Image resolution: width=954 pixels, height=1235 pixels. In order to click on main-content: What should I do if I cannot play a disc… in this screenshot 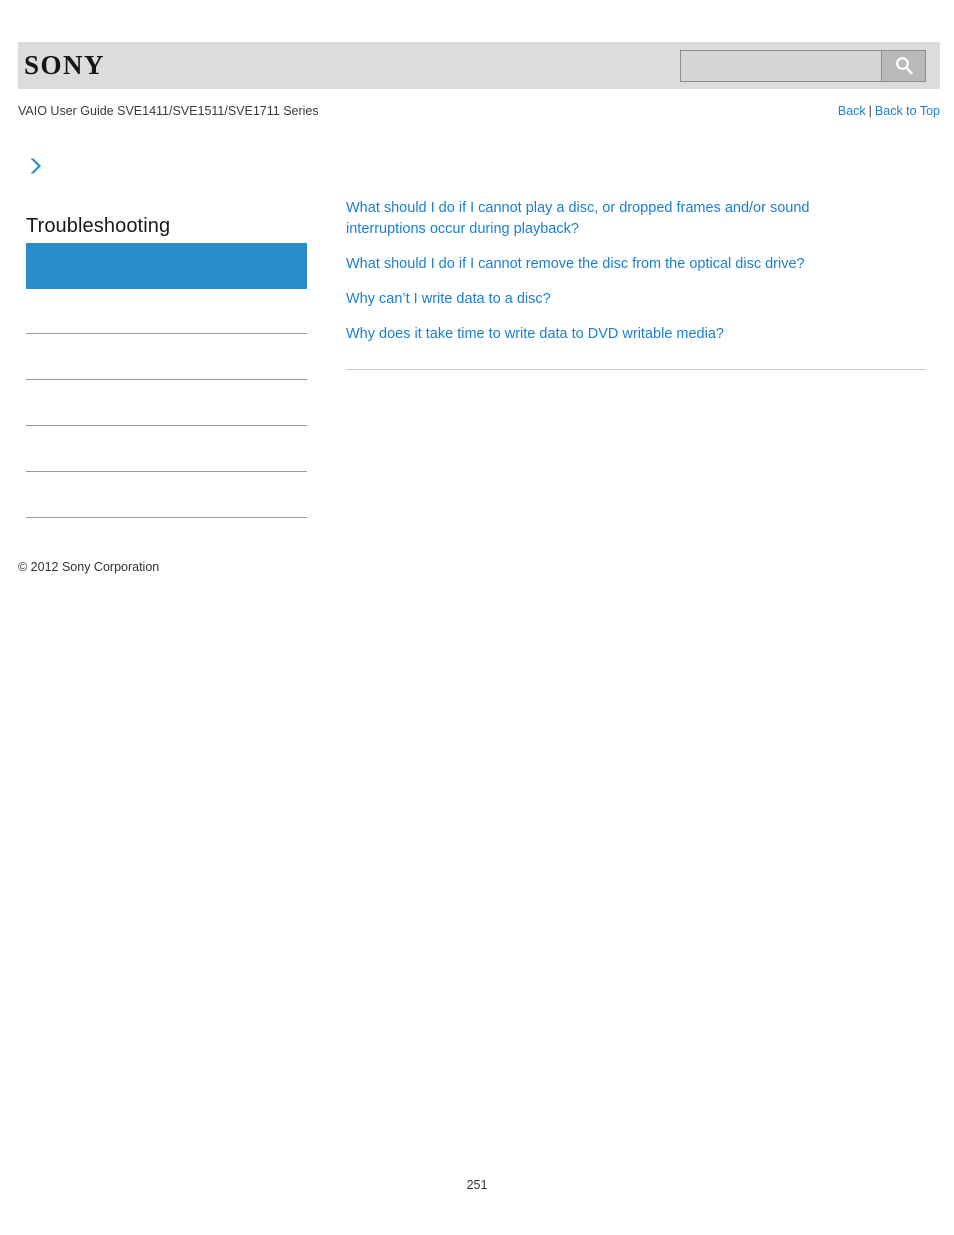, I will do `click(636, 288)`.